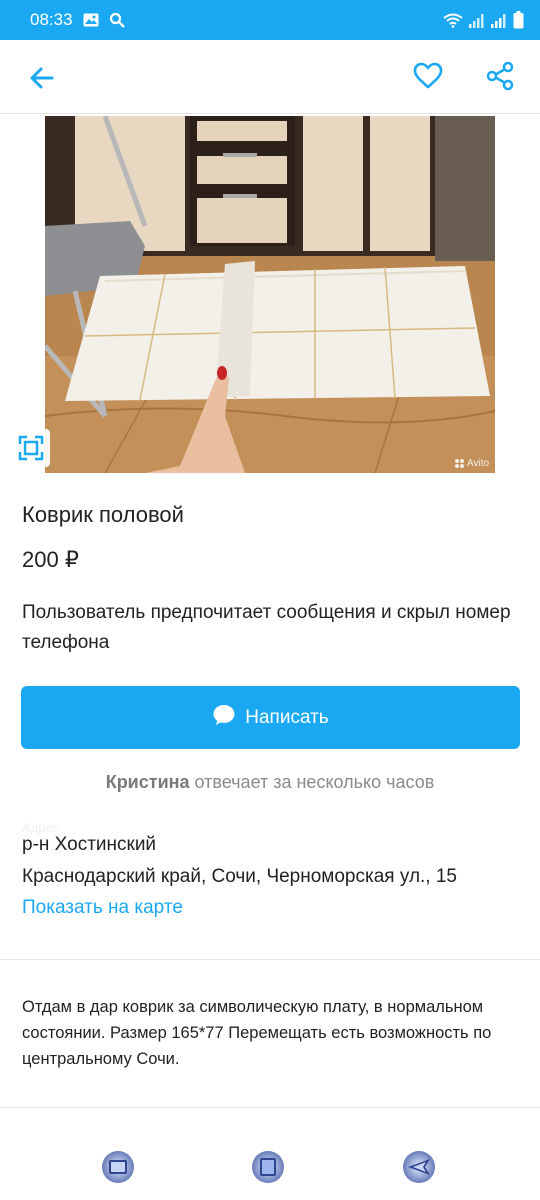 This screenshot has width=540, height=1200. I want to click on home-icon, so click(268, 1167).